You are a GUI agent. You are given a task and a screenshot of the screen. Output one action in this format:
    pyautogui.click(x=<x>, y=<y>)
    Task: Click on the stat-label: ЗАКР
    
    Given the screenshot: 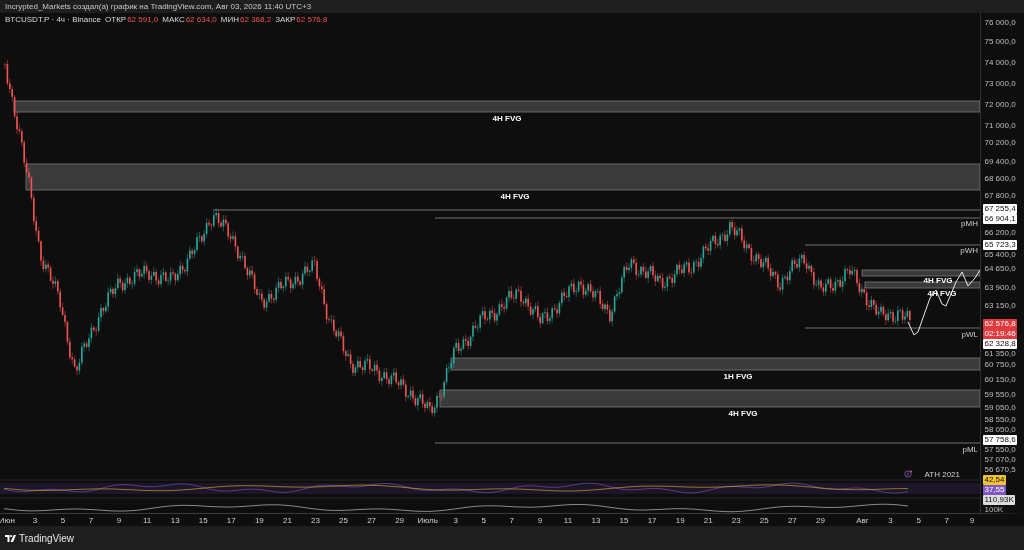 What is the action you would take?
    pyautogui.click(x=285, y=19)
    